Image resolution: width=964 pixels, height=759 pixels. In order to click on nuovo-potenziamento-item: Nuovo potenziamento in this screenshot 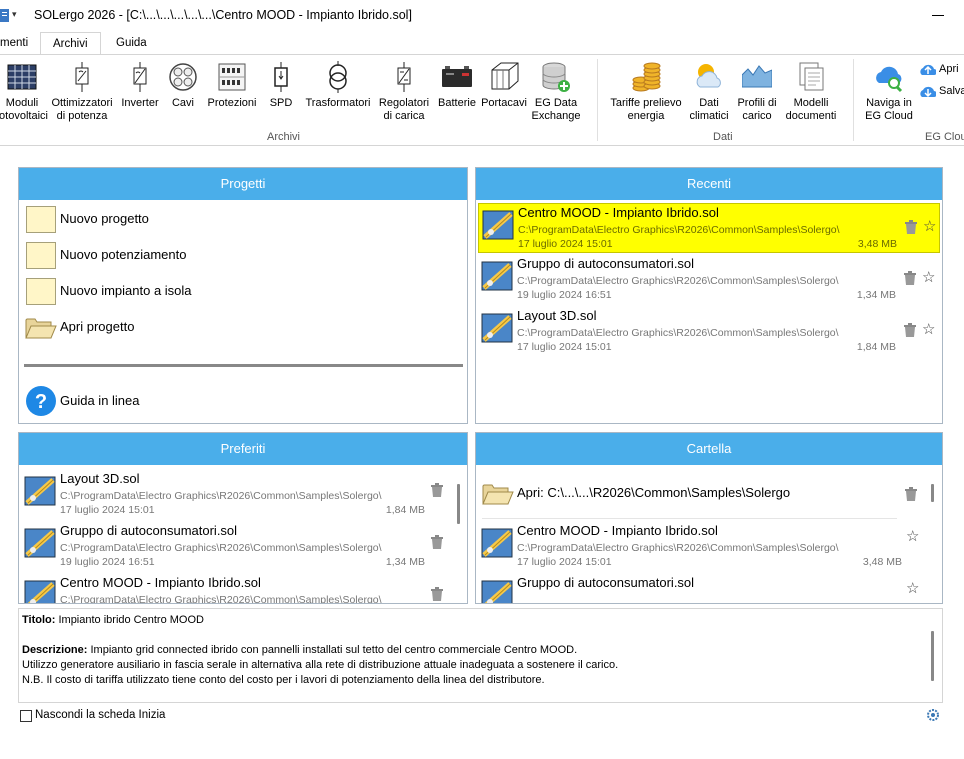, I will do `click(174, 256)`.